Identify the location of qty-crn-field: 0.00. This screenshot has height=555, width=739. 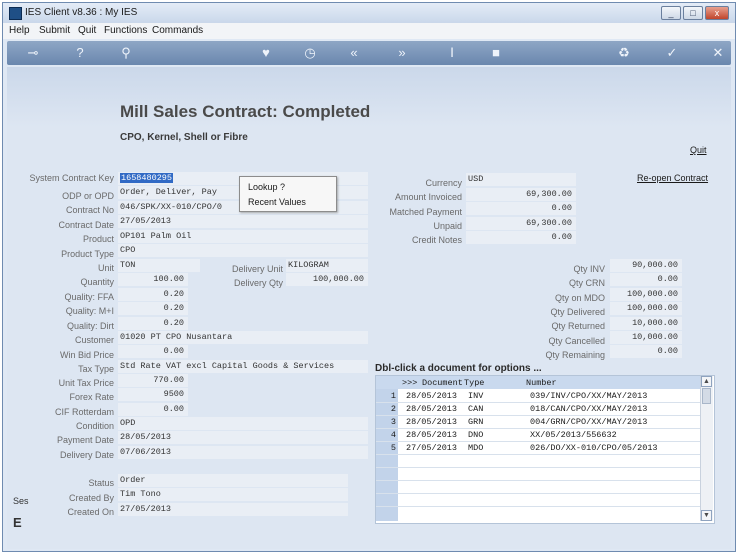
(646, 279).